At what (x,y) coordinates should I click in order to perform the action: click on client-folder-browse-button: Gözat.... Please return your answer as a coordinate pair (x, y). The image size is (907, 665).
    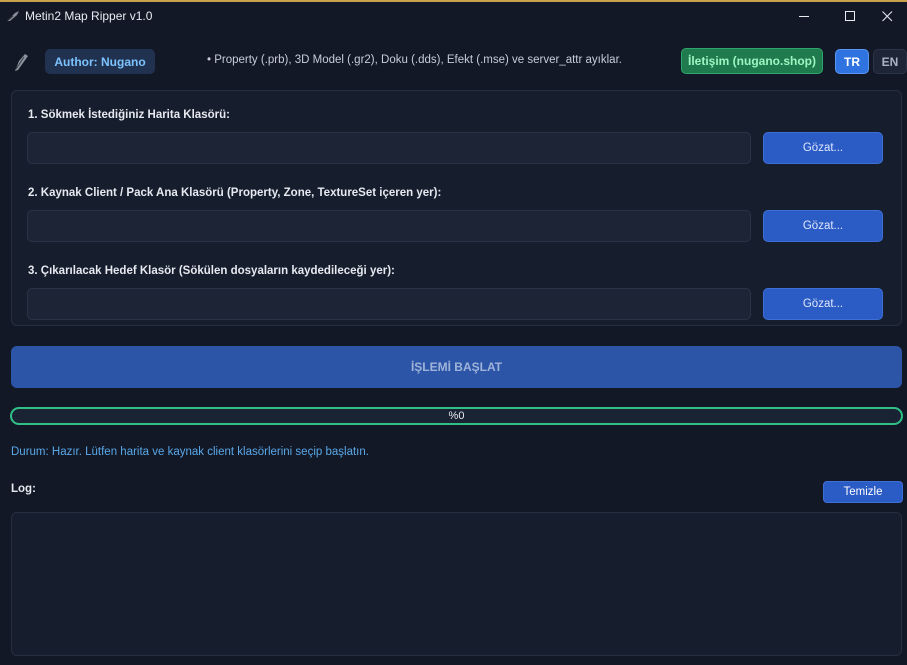
    Looking at the image, I should click on (823, 226).